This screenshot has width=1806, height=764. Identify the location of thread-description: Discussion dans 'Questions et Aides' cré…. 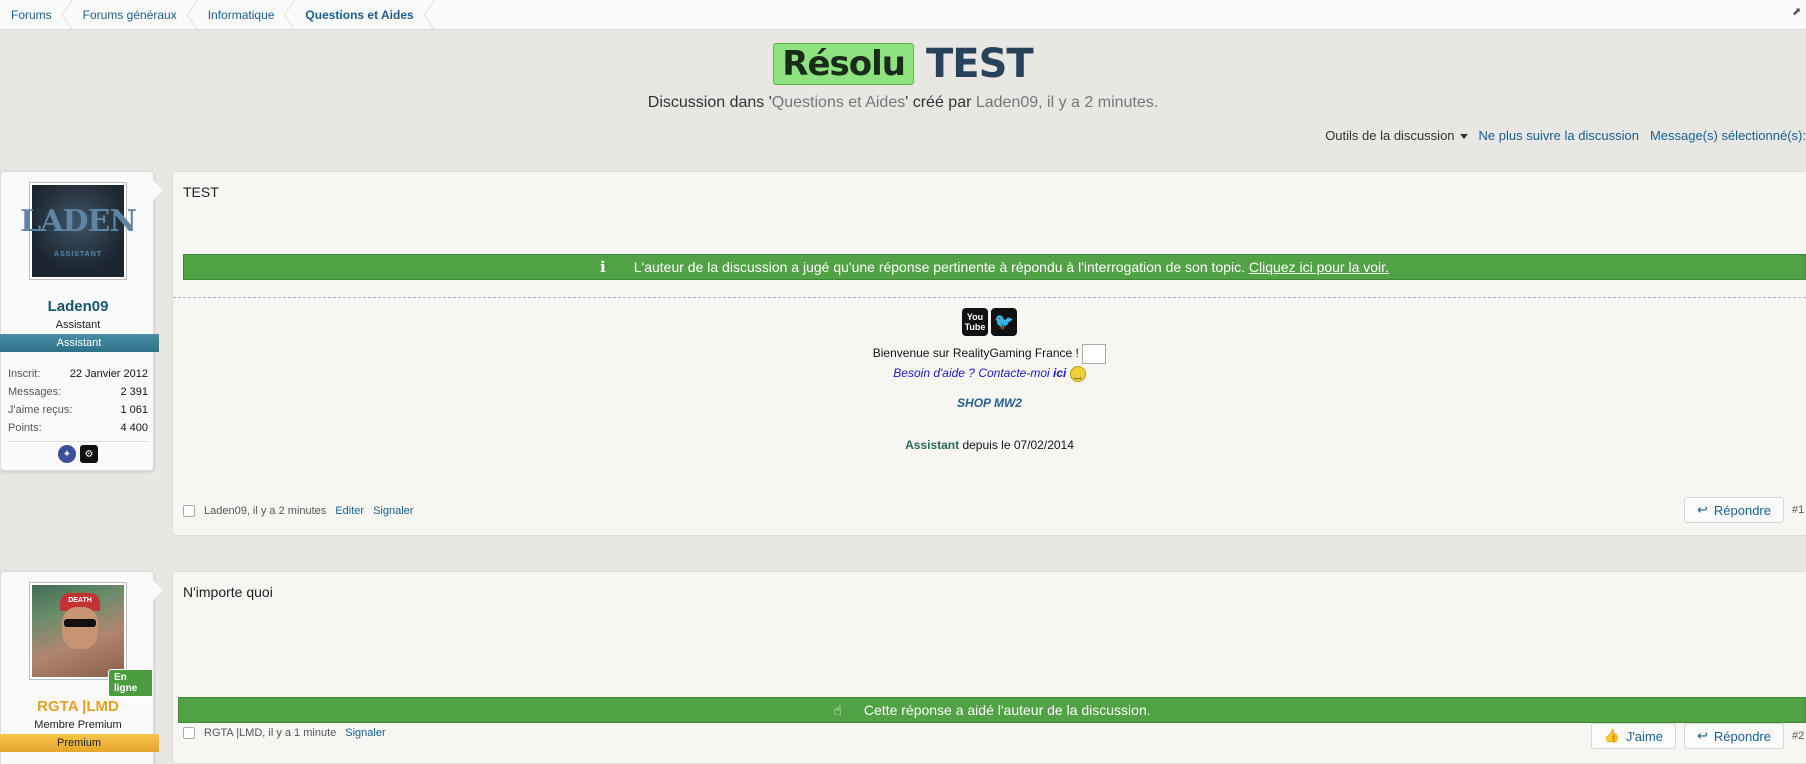
(903, 102).